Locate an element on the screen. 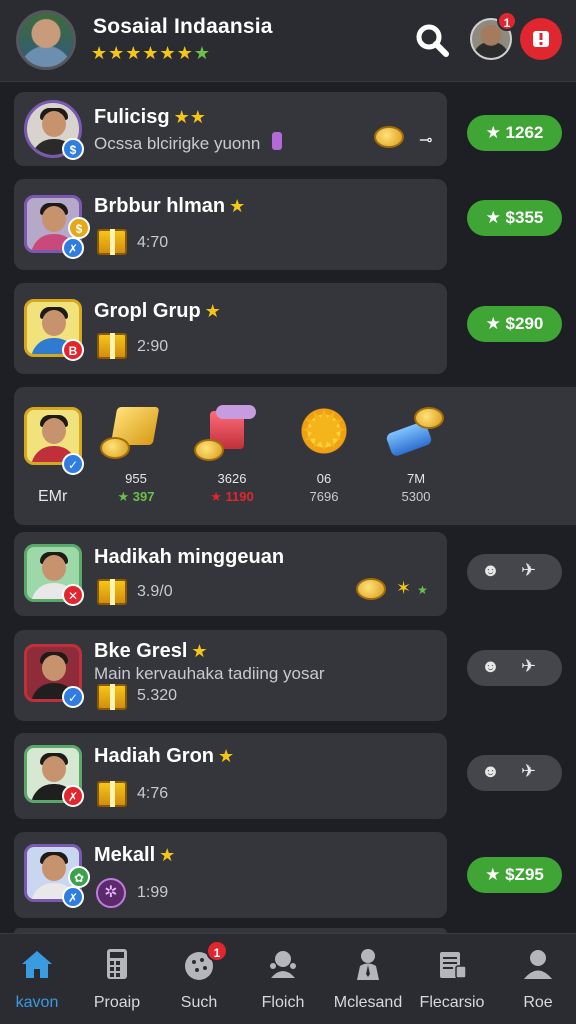 This screenshot has height=1024, width=576. nav-item-search: 1 Such is located at coordinates (199, 979).